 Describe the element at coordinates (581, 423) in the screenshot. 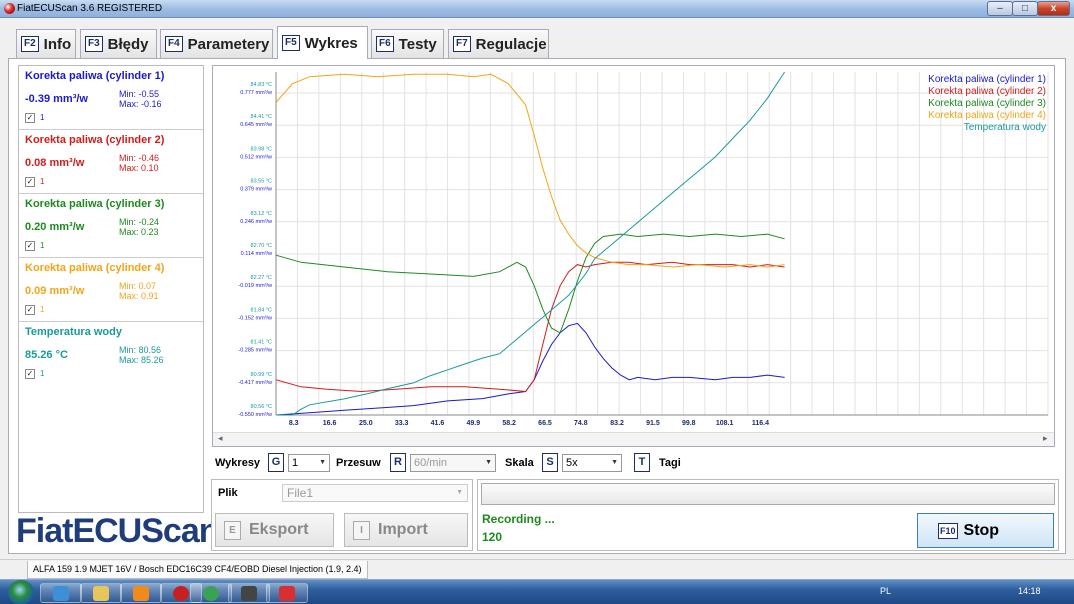

I see `x-tick-label: 74.8` at that location.